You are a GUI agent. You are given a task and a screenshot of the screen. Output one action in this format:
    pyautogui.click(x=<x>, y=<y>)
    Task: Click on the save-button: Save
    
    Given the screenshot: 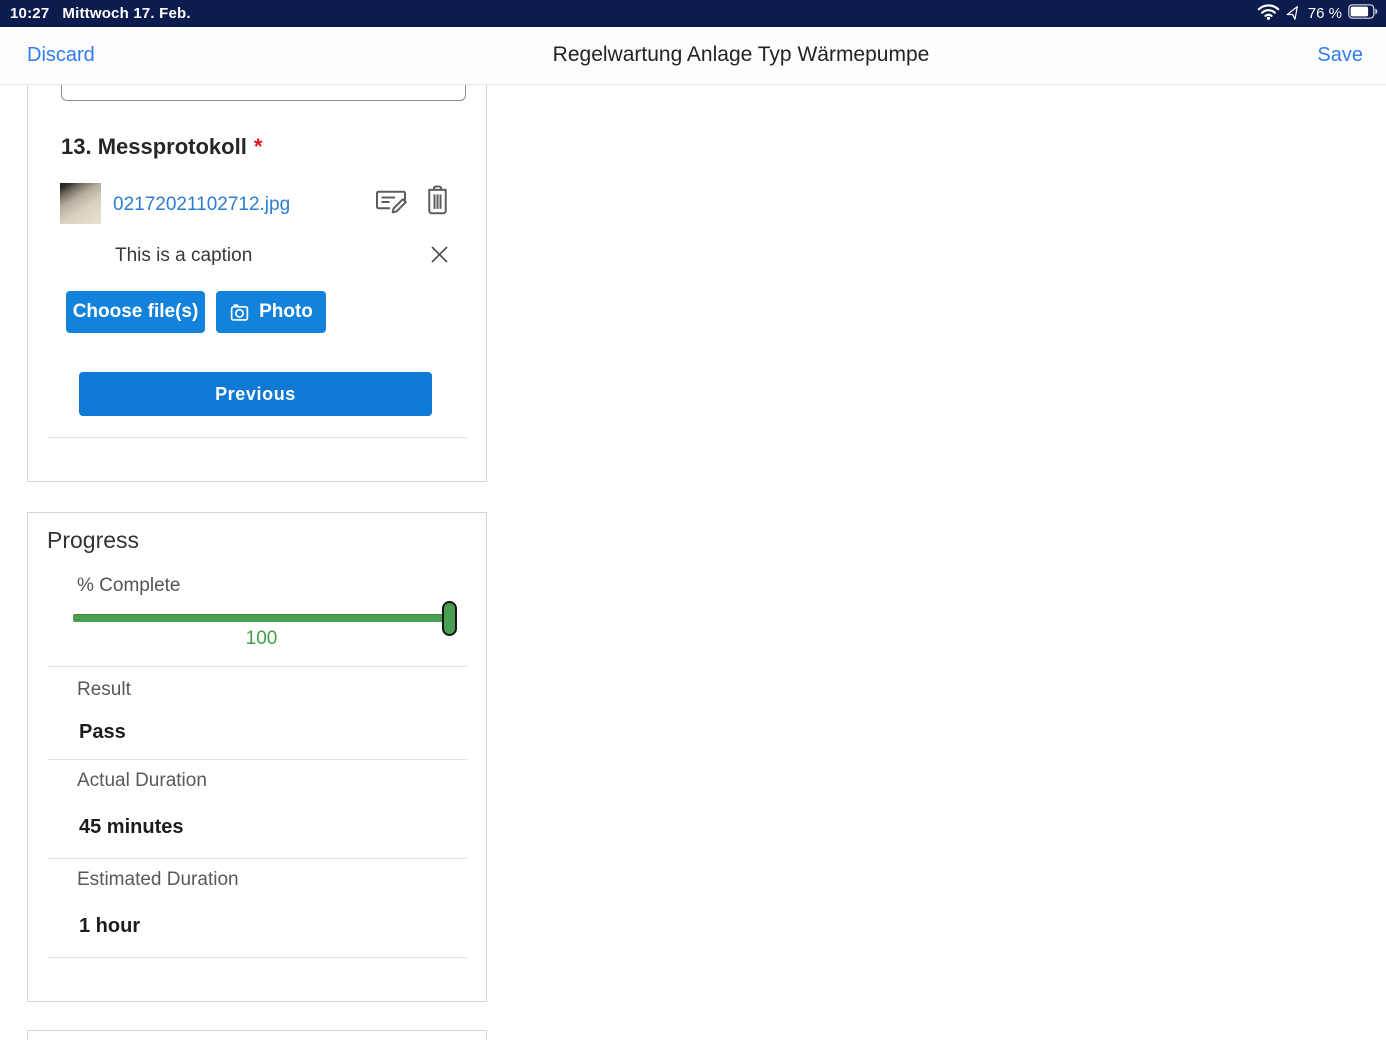 What is the action you would take?
    pyautogui.click(x=1340, y=55)
    